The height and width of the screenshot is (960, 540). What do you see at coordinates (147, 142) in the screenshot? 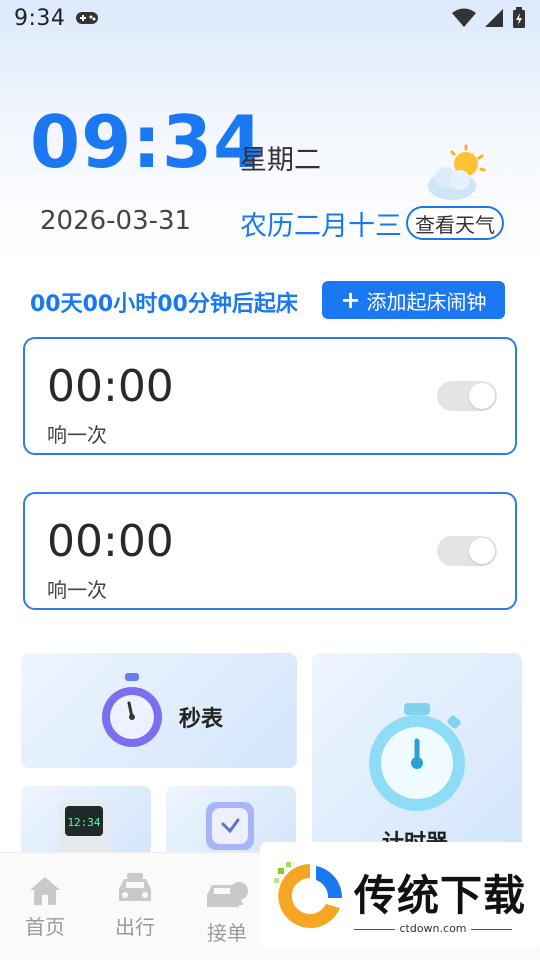
I see `main-clock-time: 09:34` at bounding box center [147, 142].